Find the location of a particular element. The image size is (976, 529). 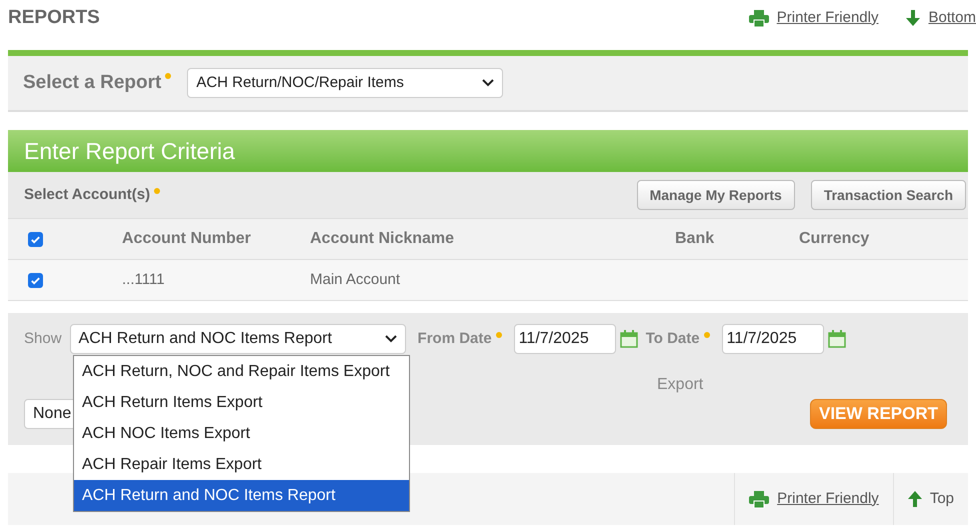

column-header: Bank is located at coordinates (694, 238).